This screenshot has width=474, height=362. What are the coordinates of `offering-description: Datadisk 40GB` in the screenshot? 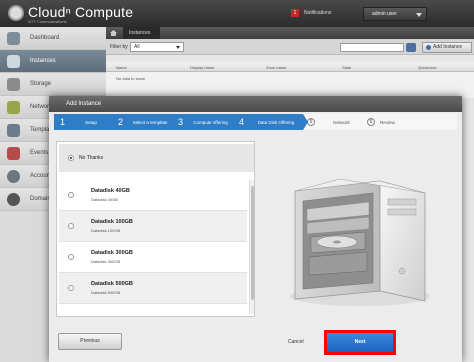 It's located at (104, 199).